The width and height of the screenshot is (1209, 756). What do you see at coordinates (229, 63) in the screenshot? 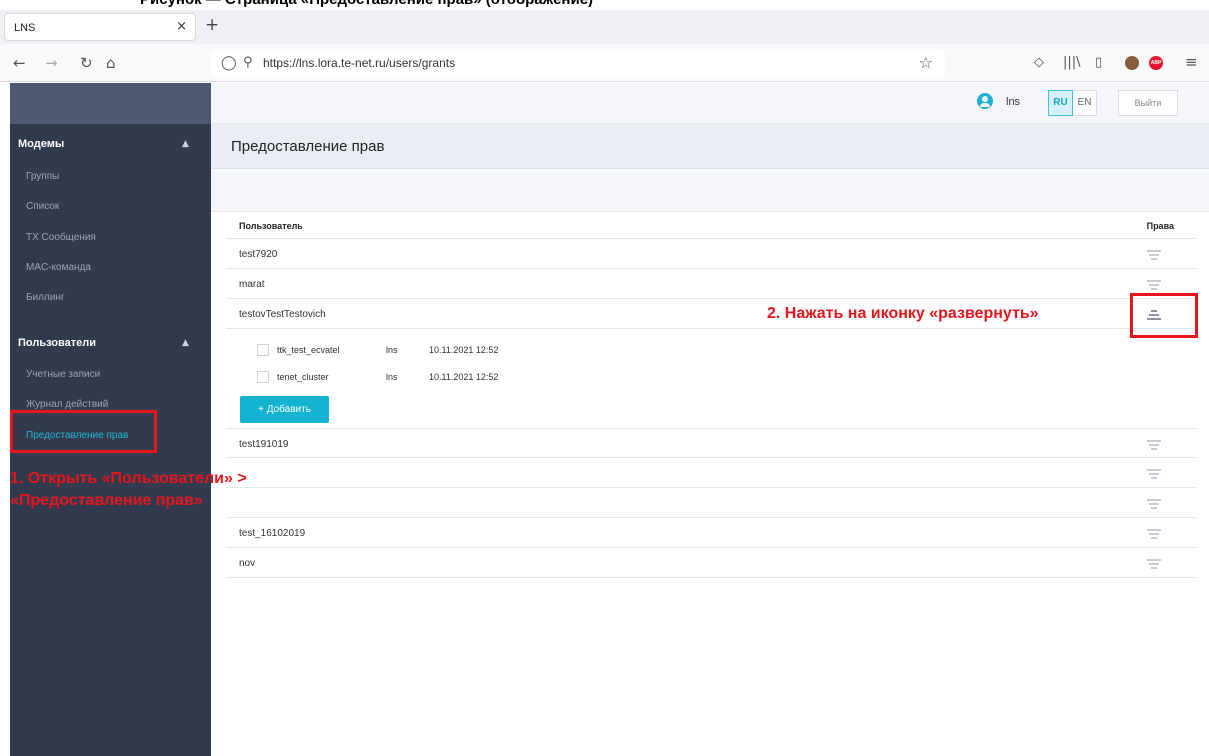
I see `tracking-shield-icon: ◯` at bounding box center [229, 63].